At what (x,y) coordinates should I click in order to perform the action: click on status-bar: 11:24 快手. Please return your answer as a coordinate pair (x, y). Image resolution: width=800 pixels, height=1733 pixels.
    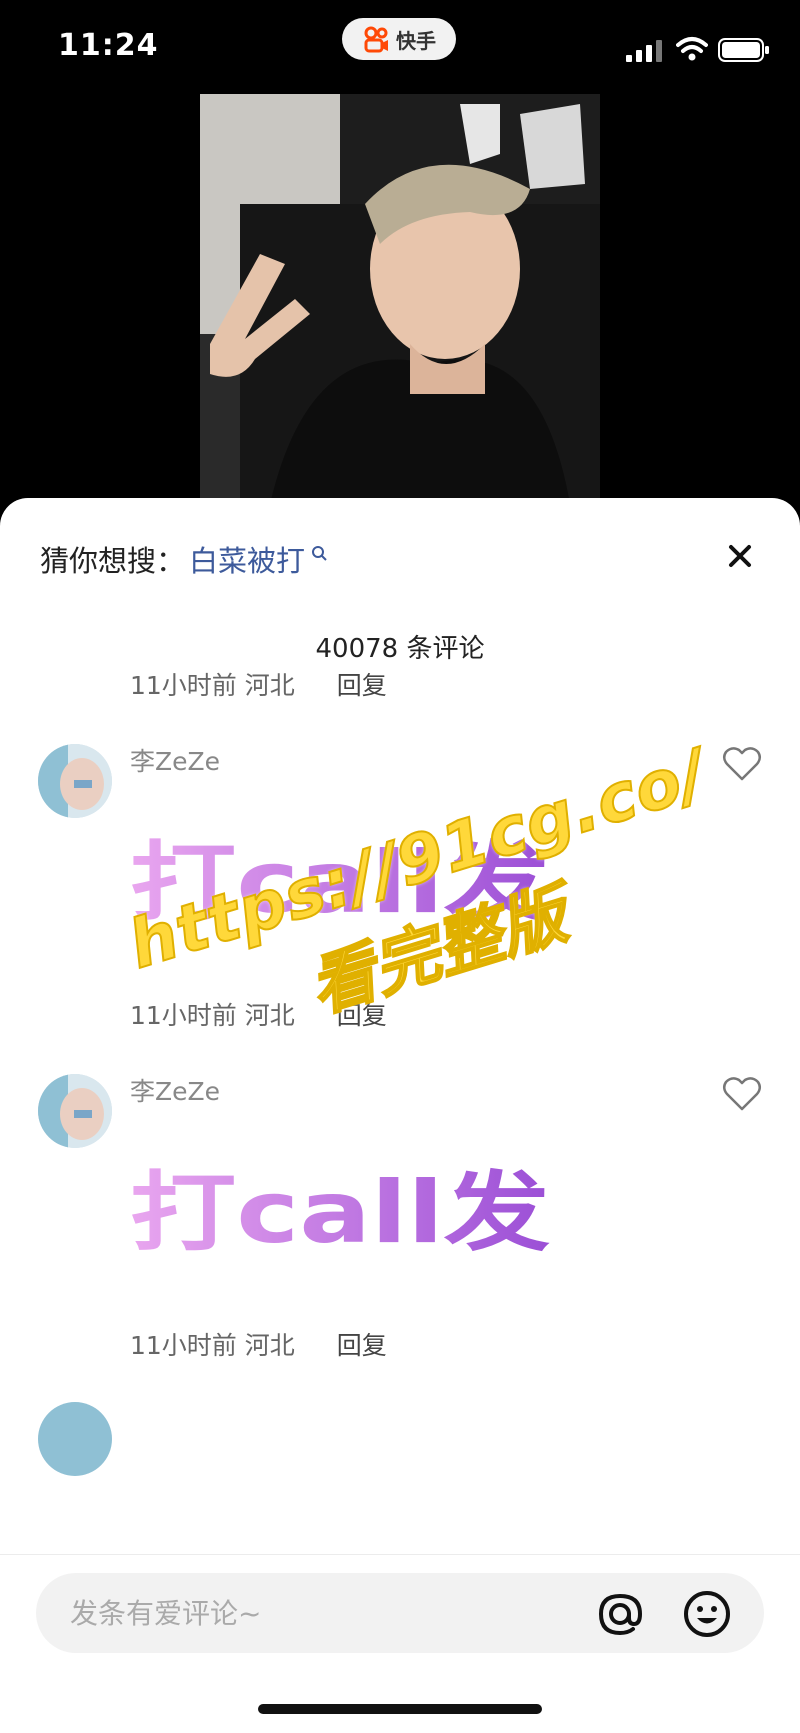
    Looking at the image, I should click on (400, 45).